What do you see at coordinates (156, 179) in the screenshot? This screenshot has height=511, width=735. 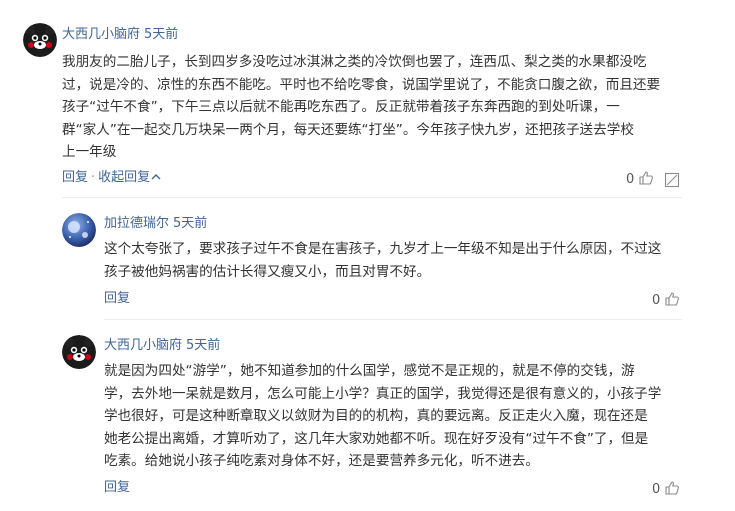 I see `chevron-up-icon` at bounding box center [156, 179].